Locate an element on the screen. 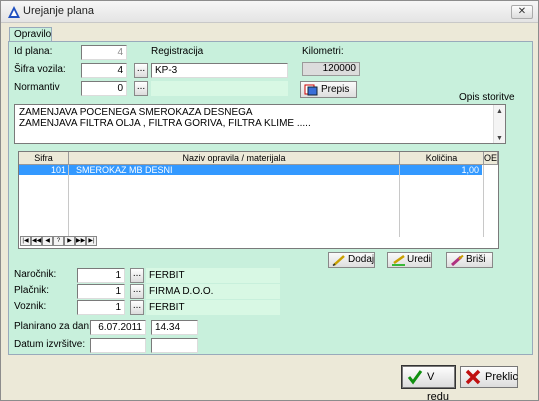 This screenshot has height=401, width=539. edit-button: Uredi is located at coordinates (409, 260).